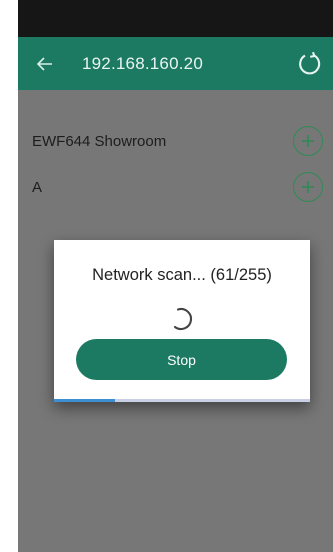 The width and height of the screenshot is (333, 552). What do you see at coordinates (181, 359) in the screenshot?
I see `stop-button: Stop` at bounding box center [181, 359].